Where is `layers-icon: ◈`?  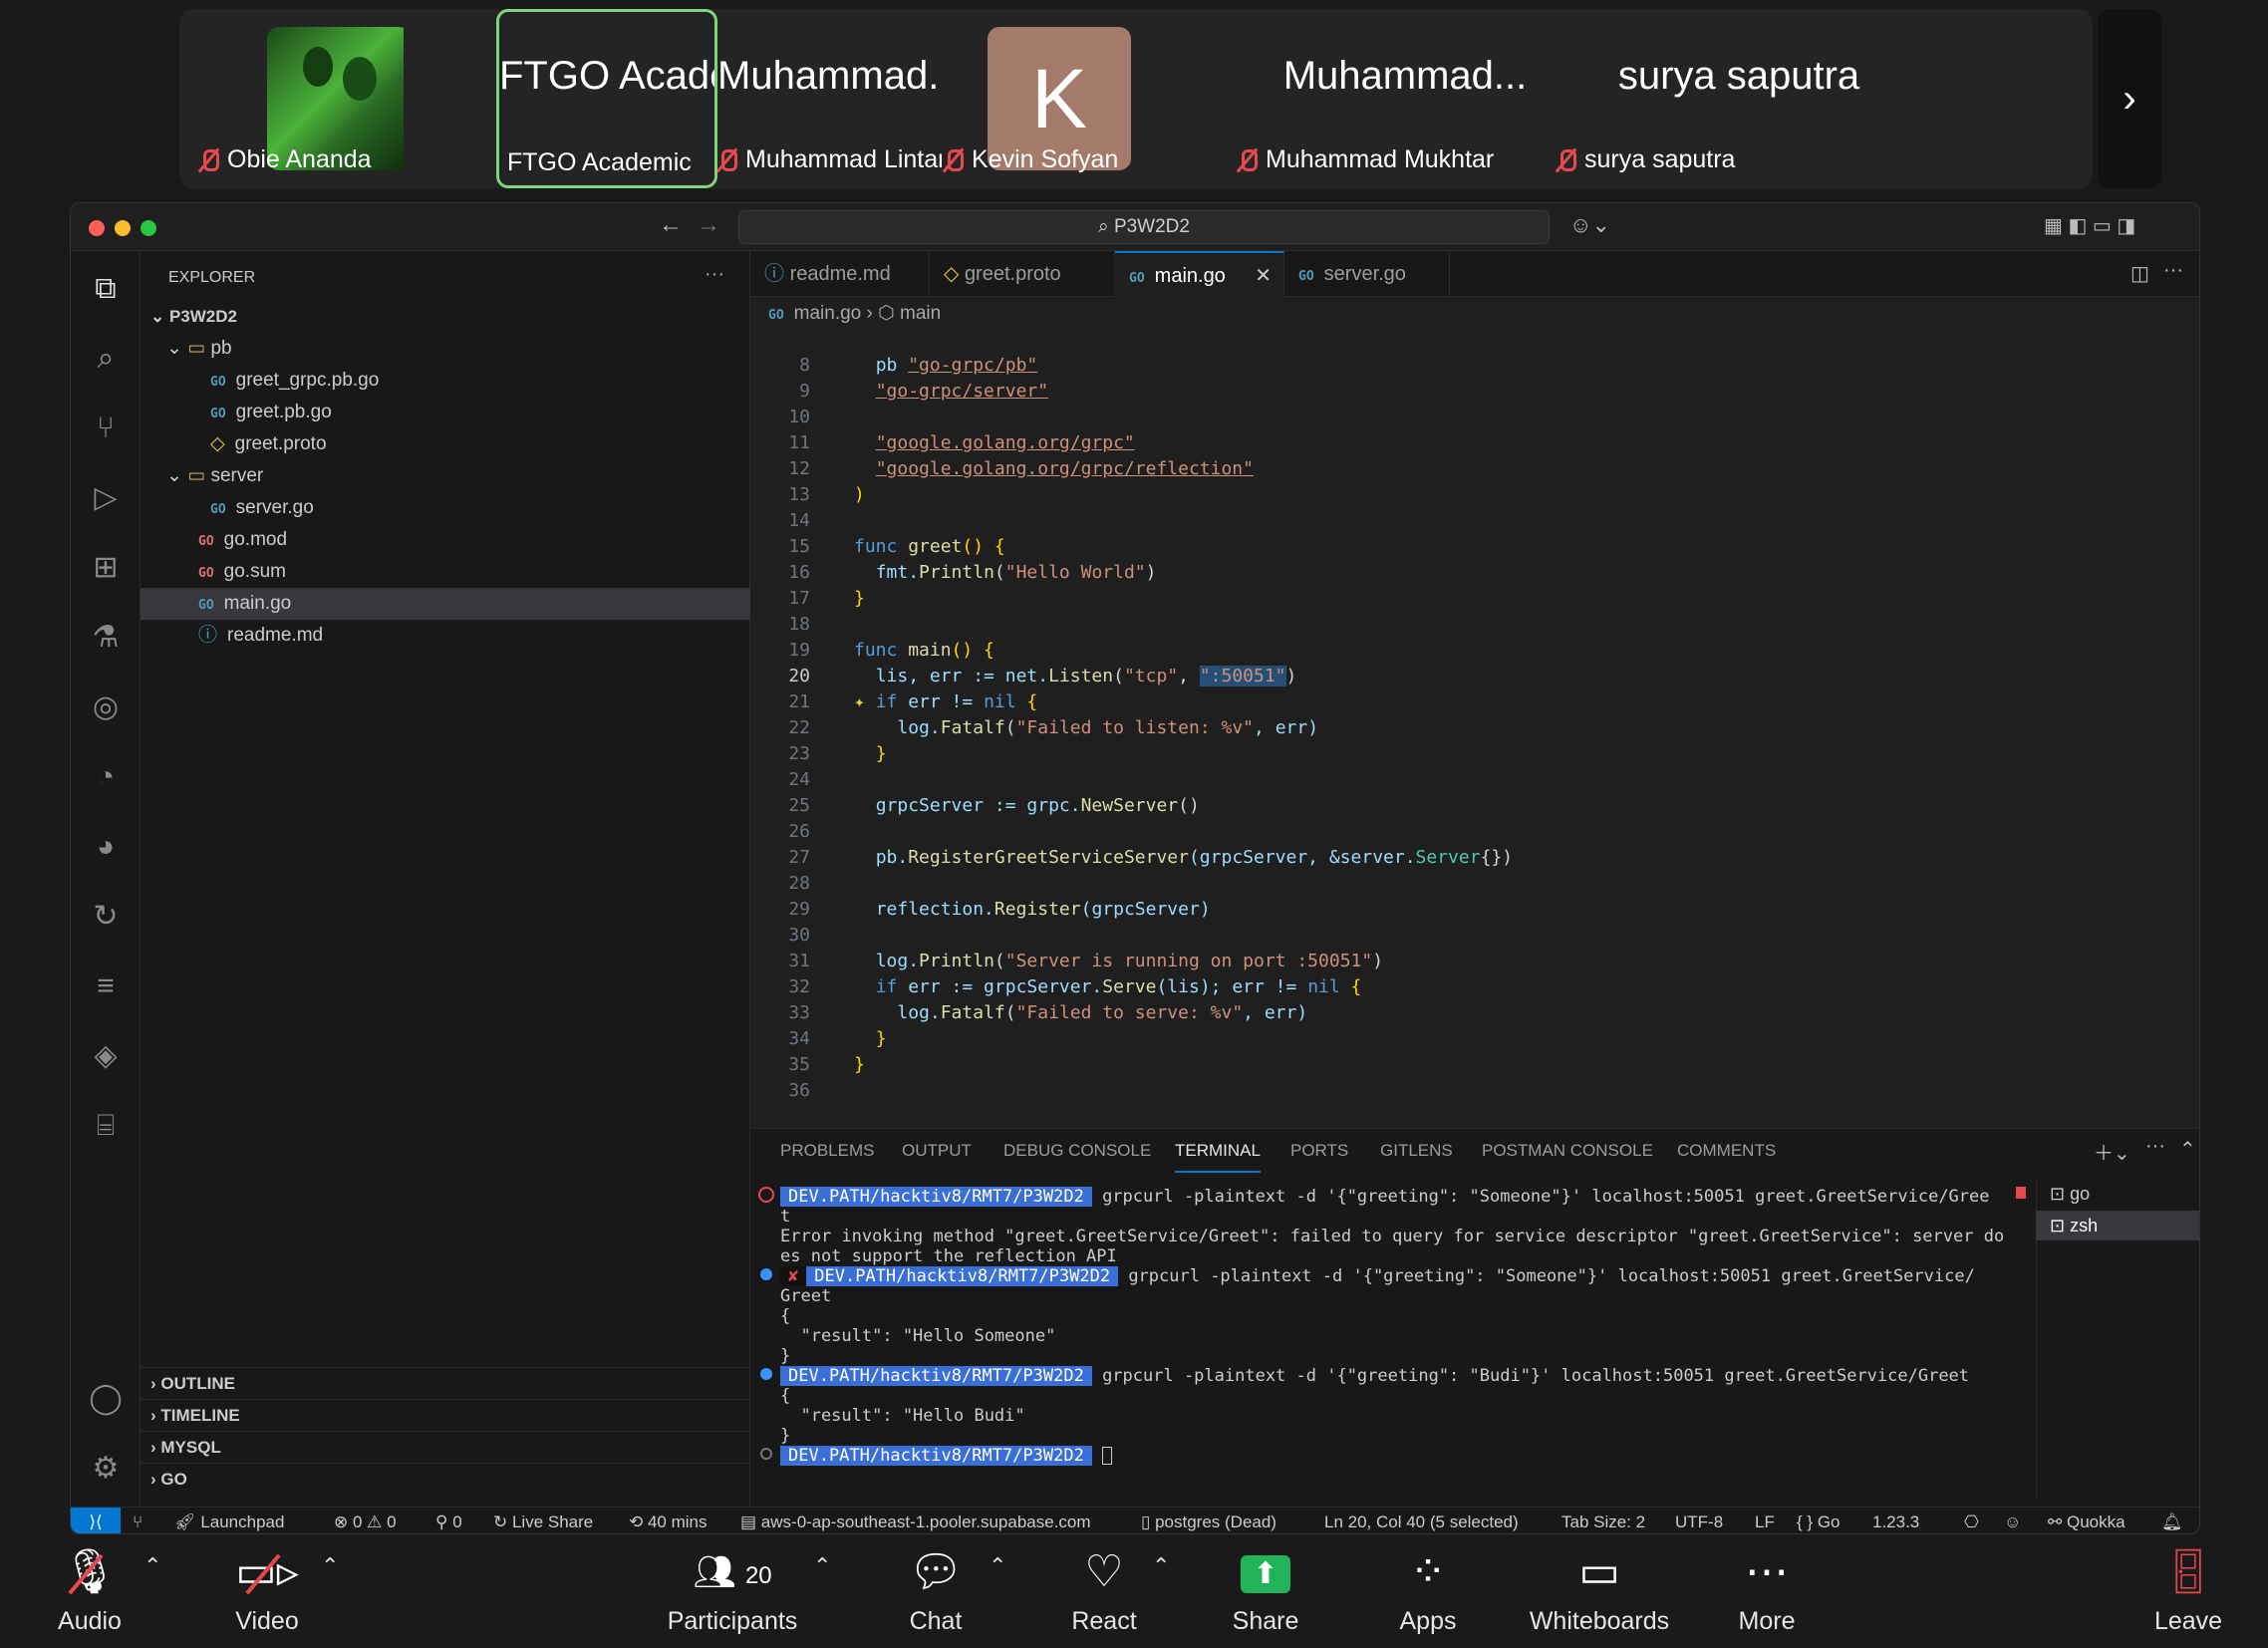
layers-icon: ◈ is located at coordinates (106, 1056).